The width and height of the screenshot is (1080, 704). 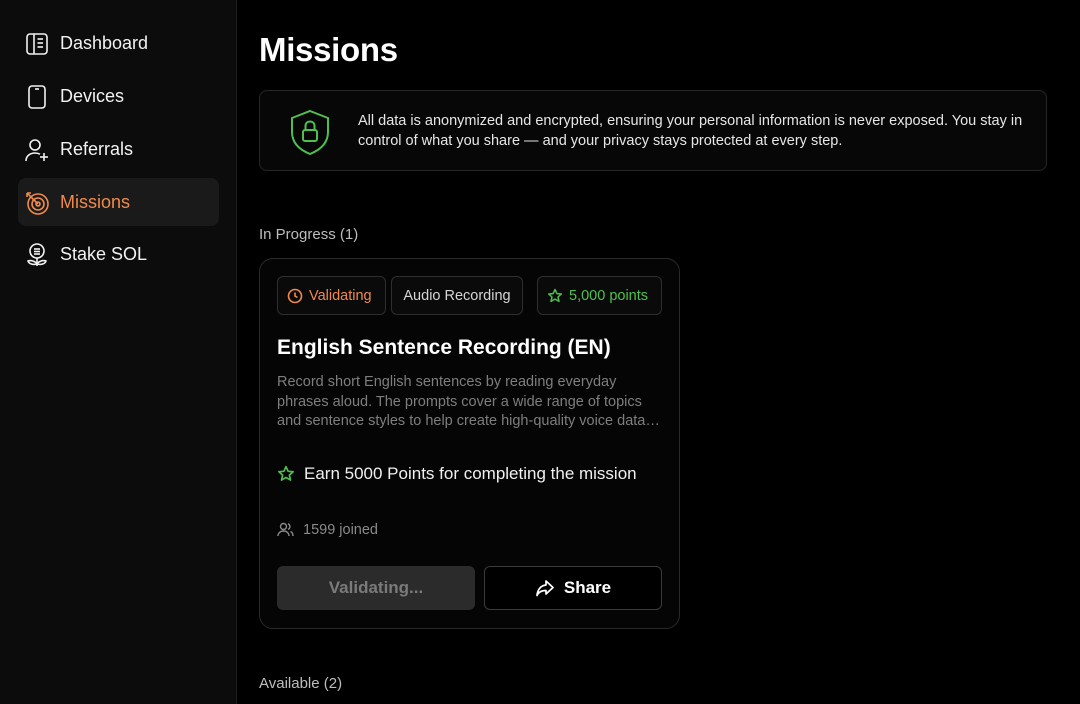 I want to click on sidebar-item-referrals: Referrals, so click(x=118, y=149).